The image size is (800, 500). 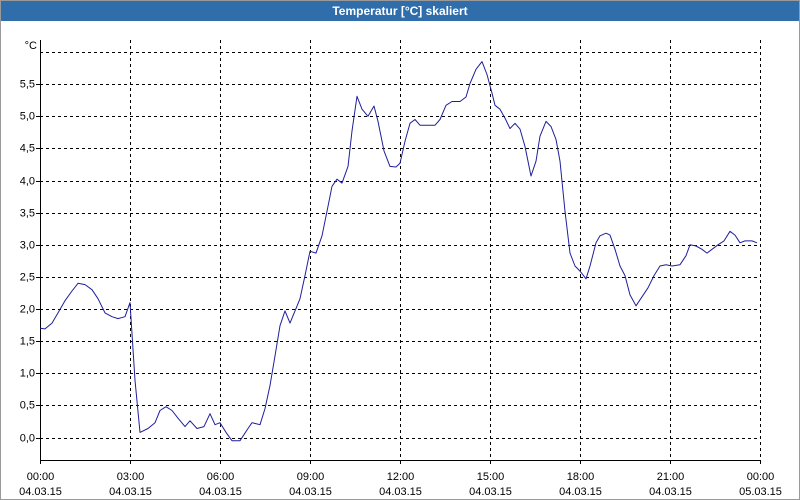 What do you see at coordinates (27, 181) in the screenshot?
I see `y-tick-label: 4,0` at bounding box center [27, 181].